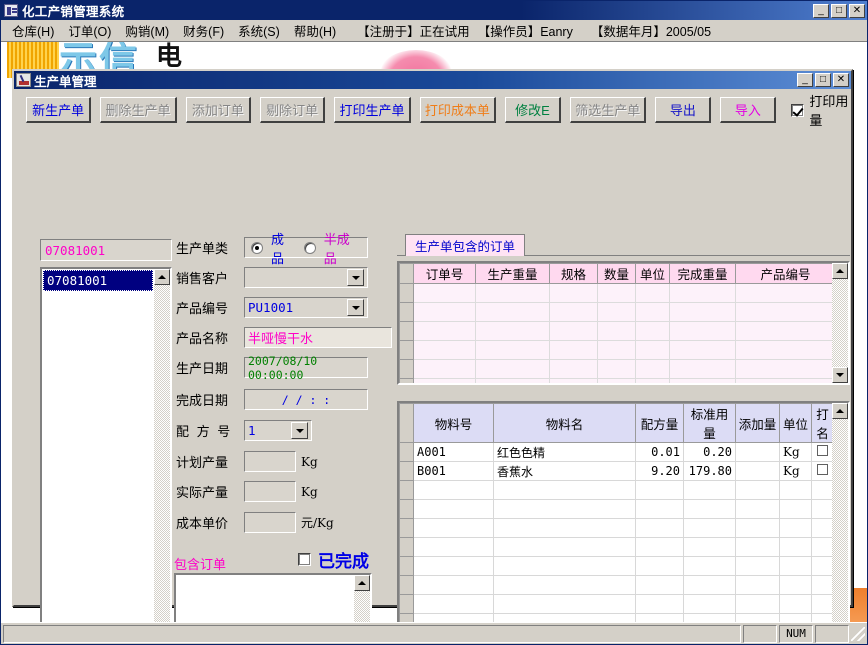 The height and width of the screenshot is (645, 868). What do you see at coordinates (453, 471) in the screenshot?
I see `cell-material-code: B001` at bounding box center [453, 471].